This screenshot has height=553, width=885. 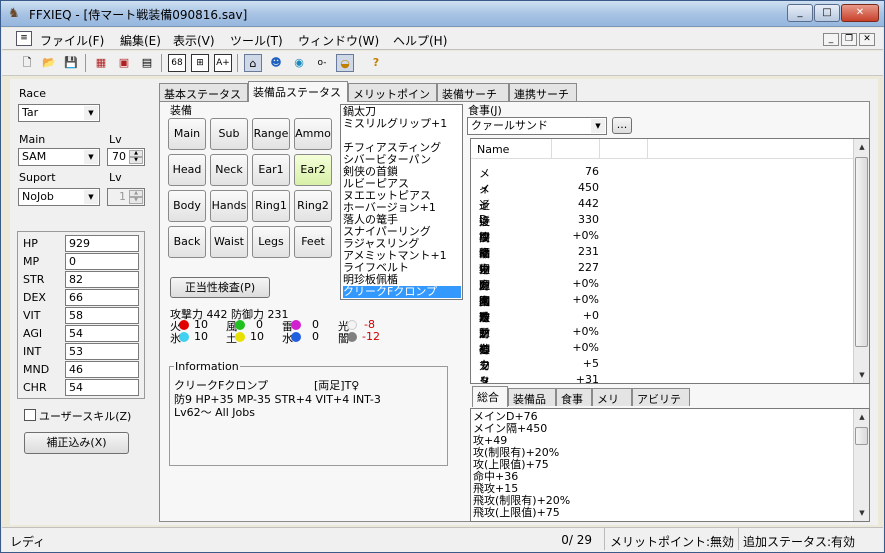 I want to click on menu-edit: 編集(E), so click(x=140, y=40).